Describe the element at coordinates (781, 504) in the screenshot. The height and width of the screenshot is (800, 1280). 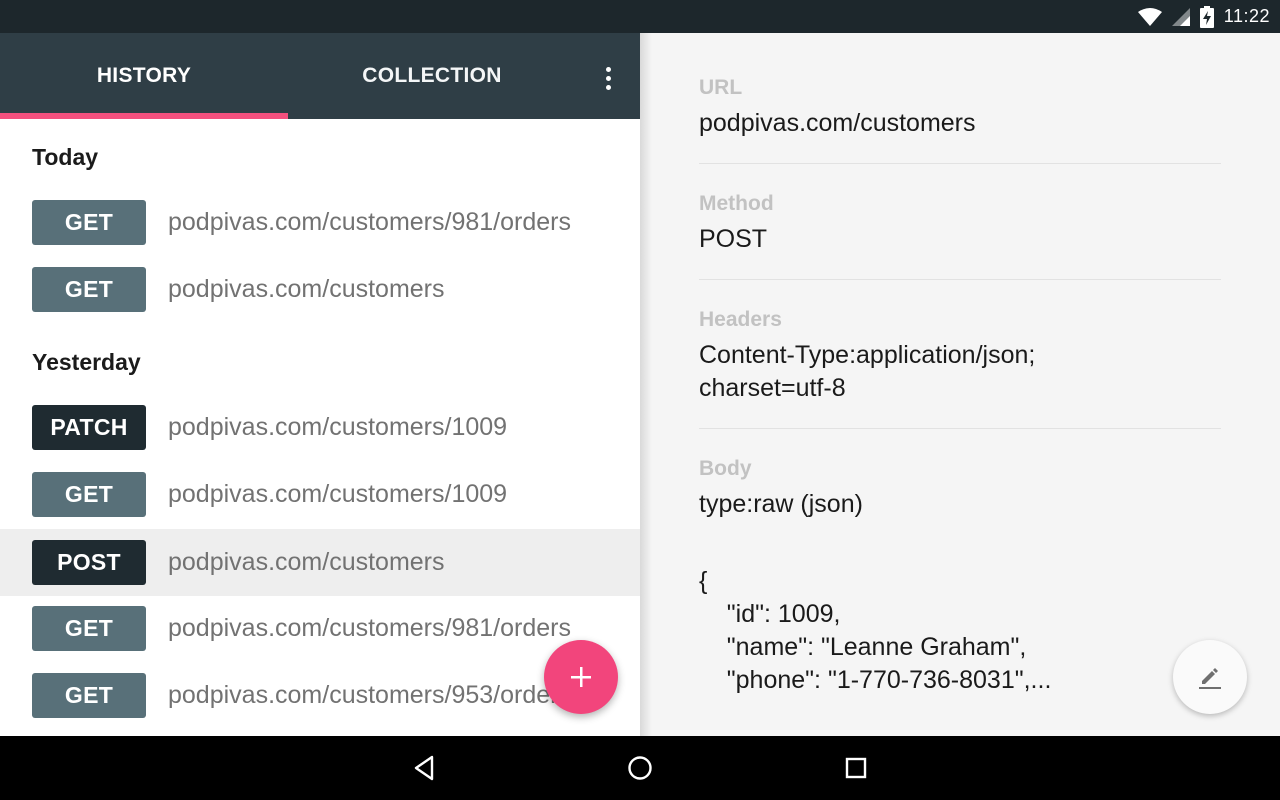
I see `body-type: type:raw (json)` at that location.